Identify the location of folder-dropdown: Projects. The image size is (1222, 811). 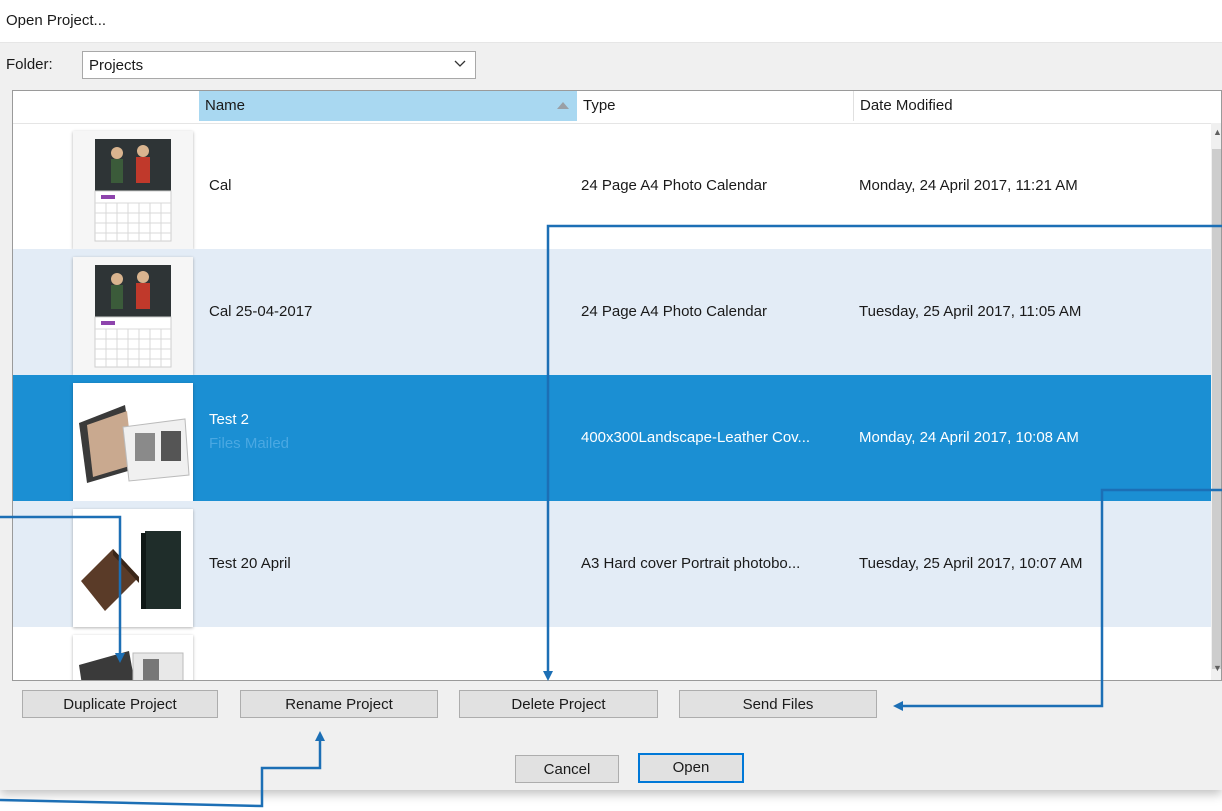
(279, 65).